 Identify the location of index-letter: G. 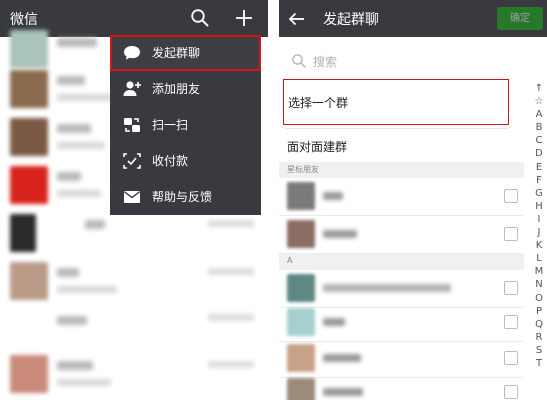
(539, 193).